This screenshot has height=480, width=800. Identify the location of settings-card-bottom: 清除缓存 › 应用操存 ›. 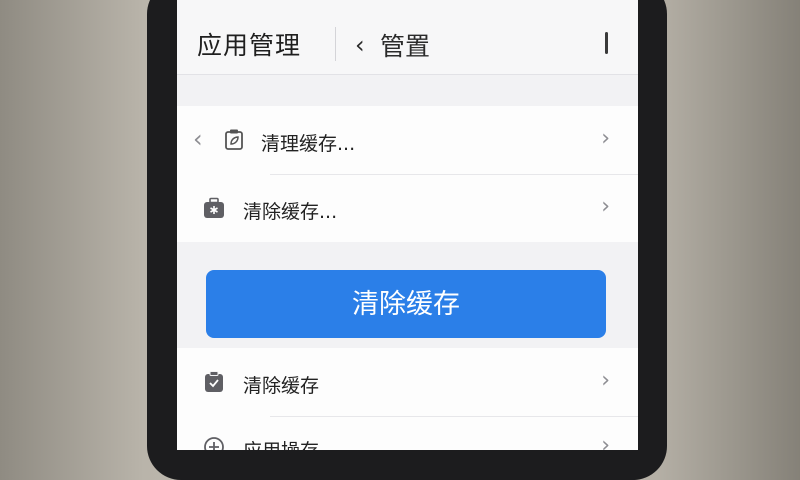
(407, 399).